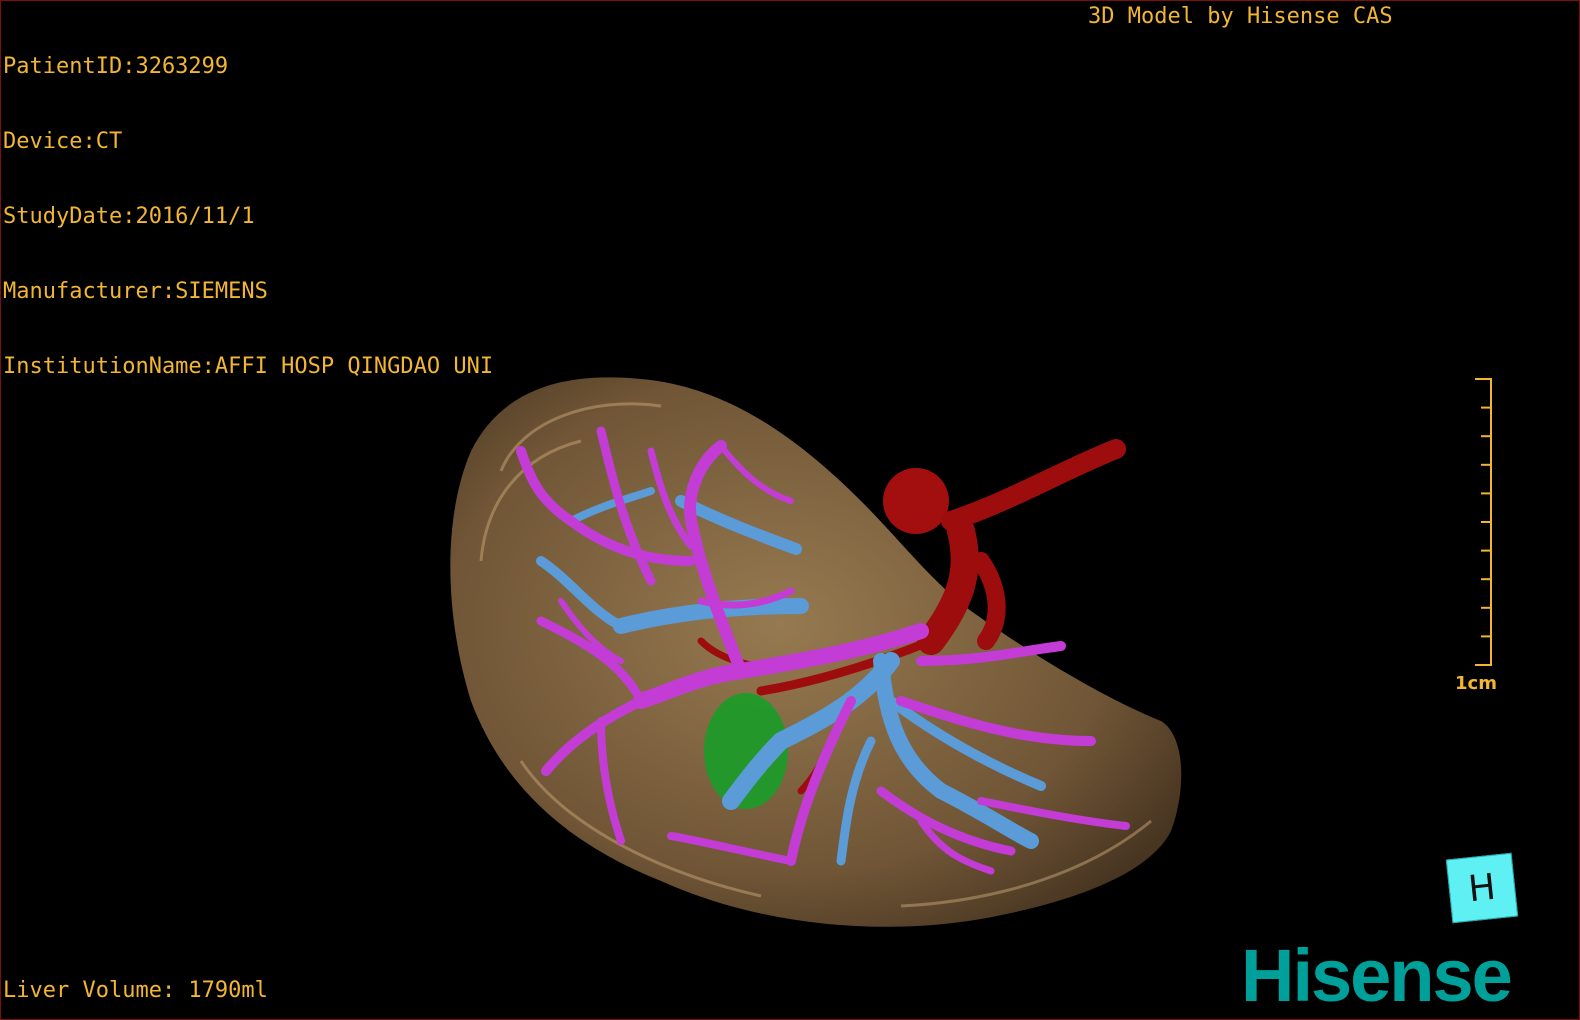  I want to click on scale-label: 1cm, so click(1476, 683).